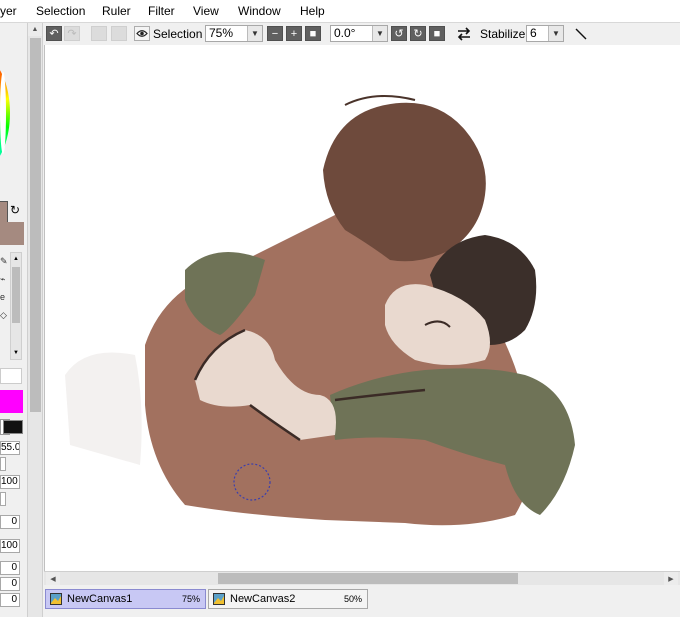  What do you see at coordinates (345, 33) in the screenshot?
I see `rotation-value: 0.0°` at bounding box center [345, 33].